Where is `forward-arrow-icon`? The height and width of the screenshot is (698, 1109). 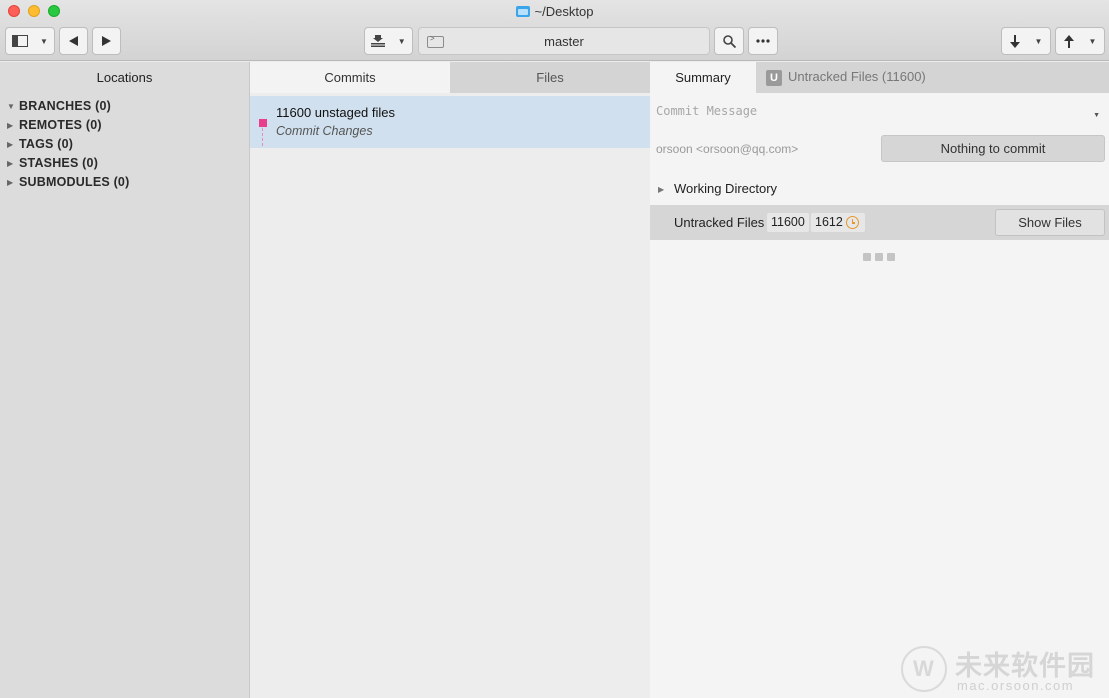 forward-arrow-icon is located at coordinates (106, 41).